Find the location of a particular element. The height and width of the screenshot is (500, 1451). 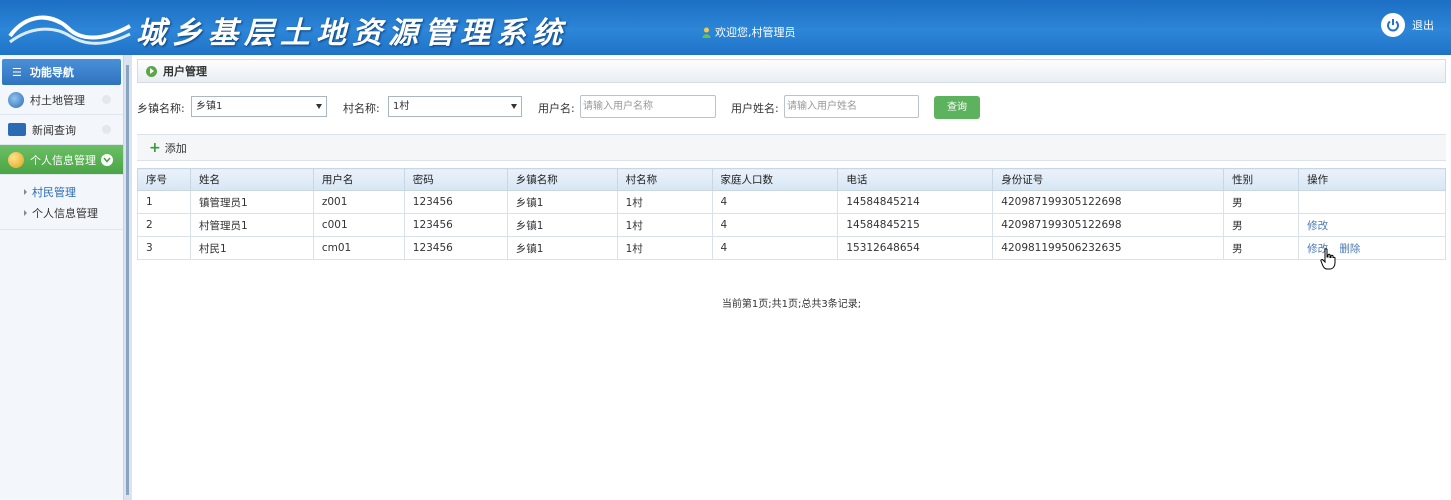

people-icon is located at coordinates (16, 159).